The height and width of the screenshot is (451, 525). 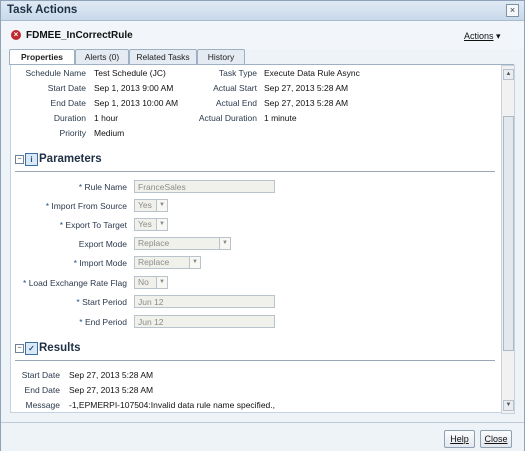 I want to click on dialog-footer: Help Close, so click(x=262, y=436).